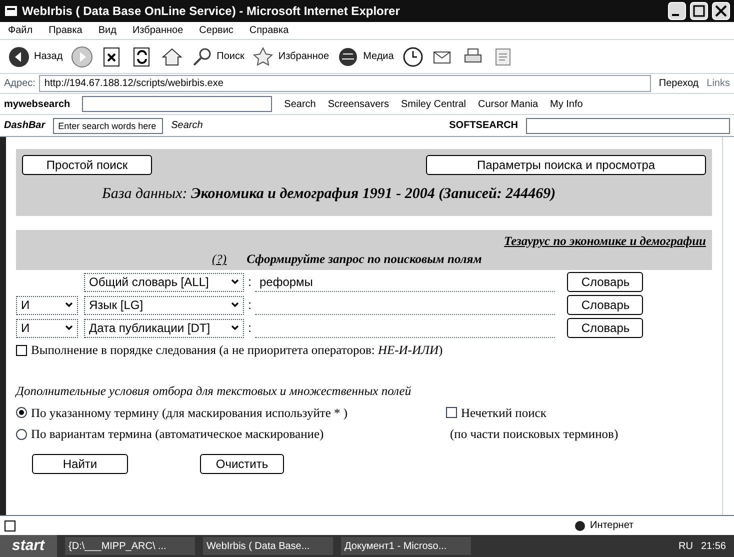 The image size is (734, 557). What do you see at coordinates (677, 11) in the screenshot?
I see `minimize-icon` at bounding box center [677, 11].